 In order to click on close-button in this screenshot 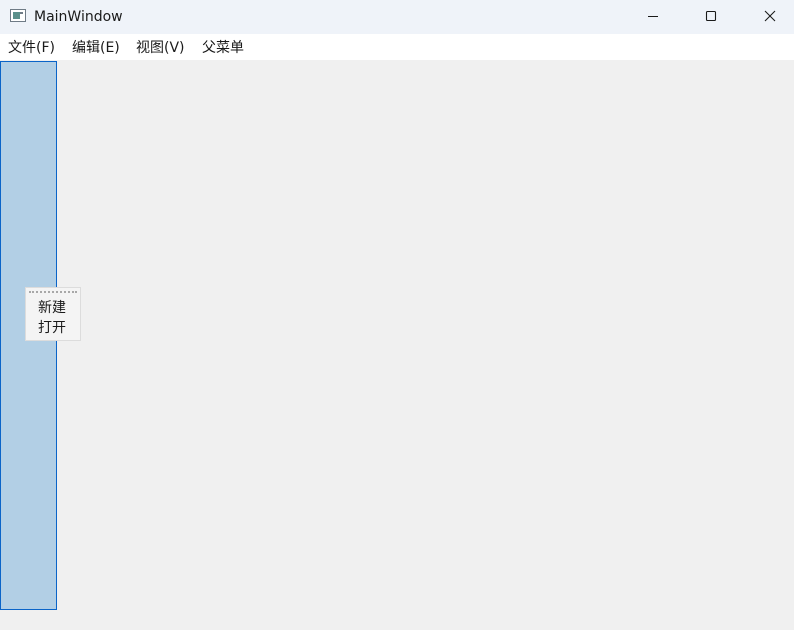, I will do `click(770, 16)`.